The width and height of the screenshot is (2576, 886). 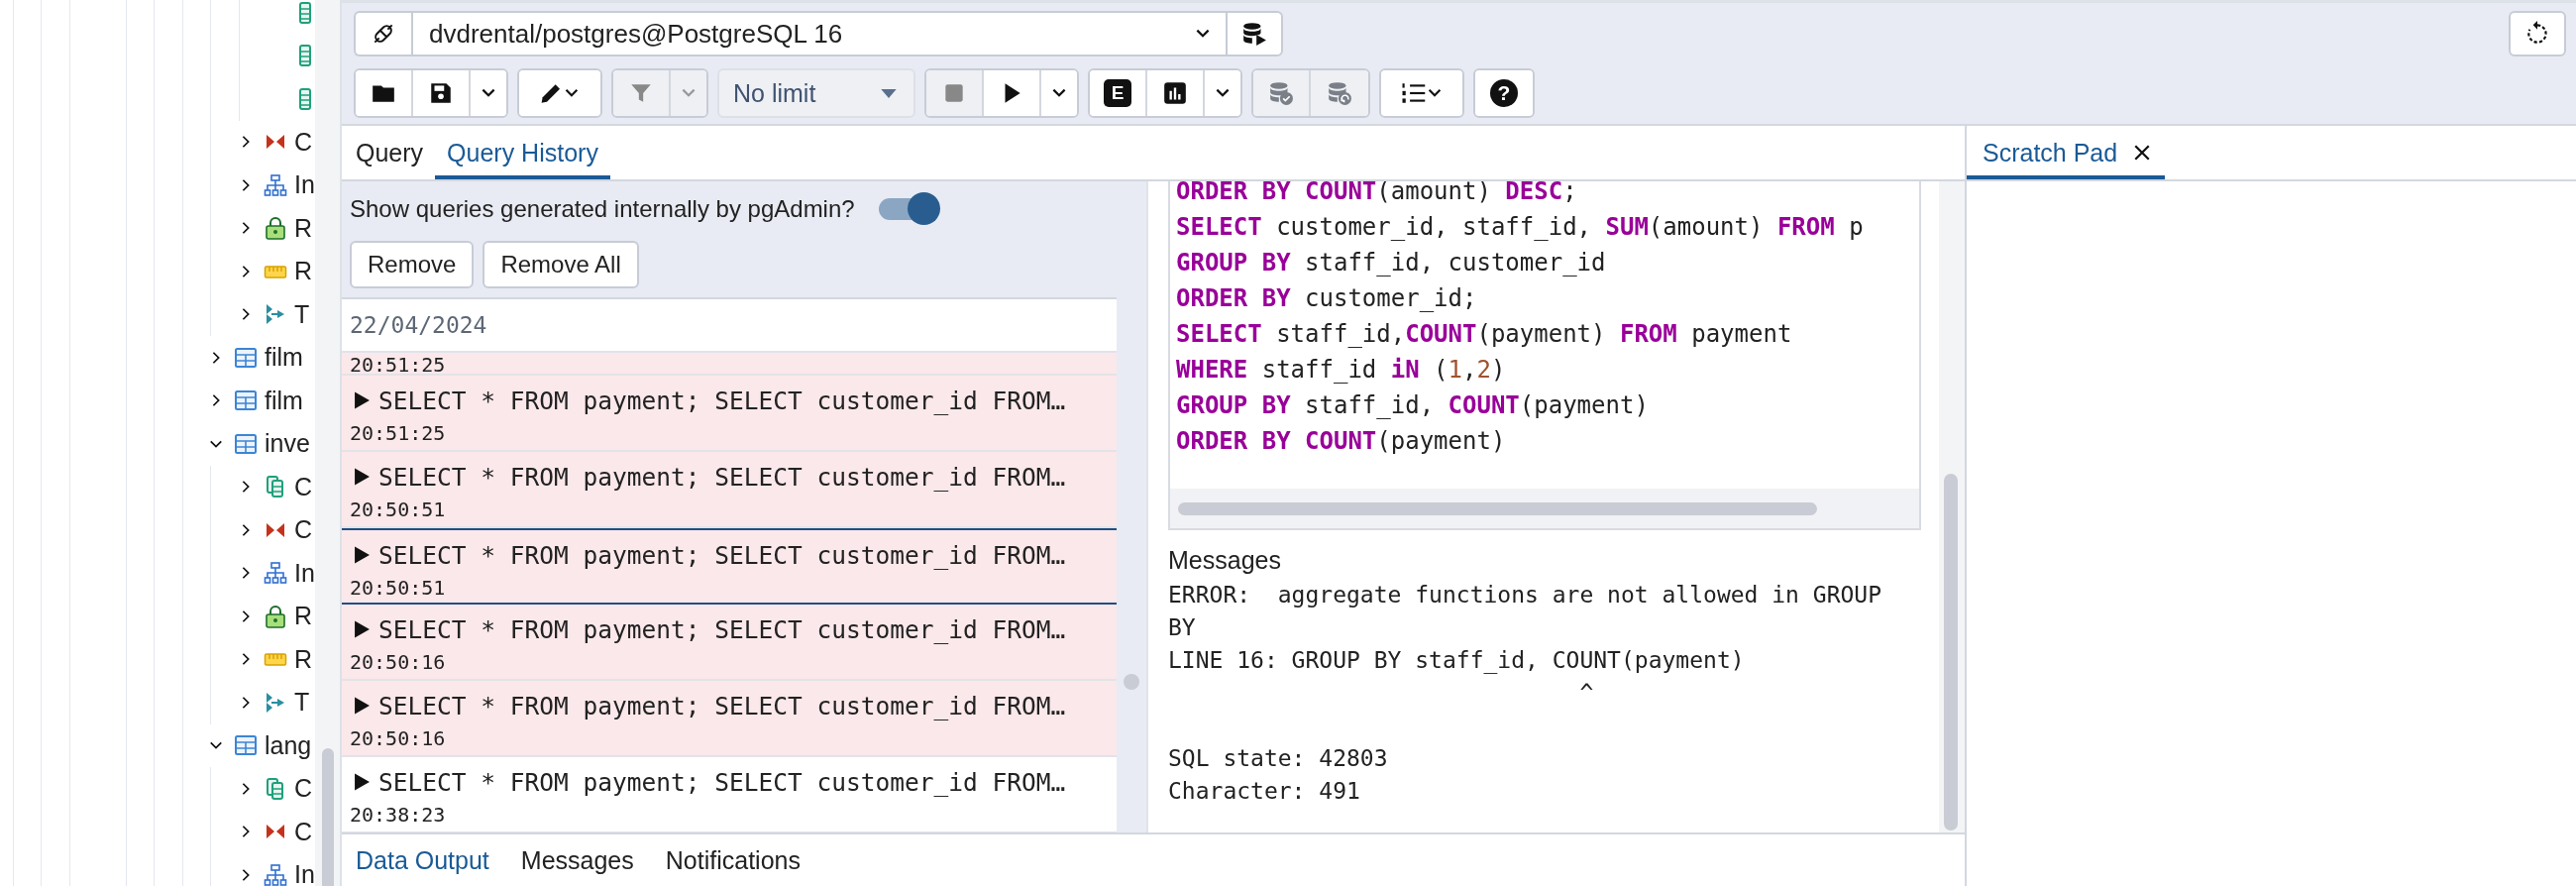 What do you see at coordinates (390, 155) in the screenshot?
I see `tab: Query` at bounding box center [390, 155].